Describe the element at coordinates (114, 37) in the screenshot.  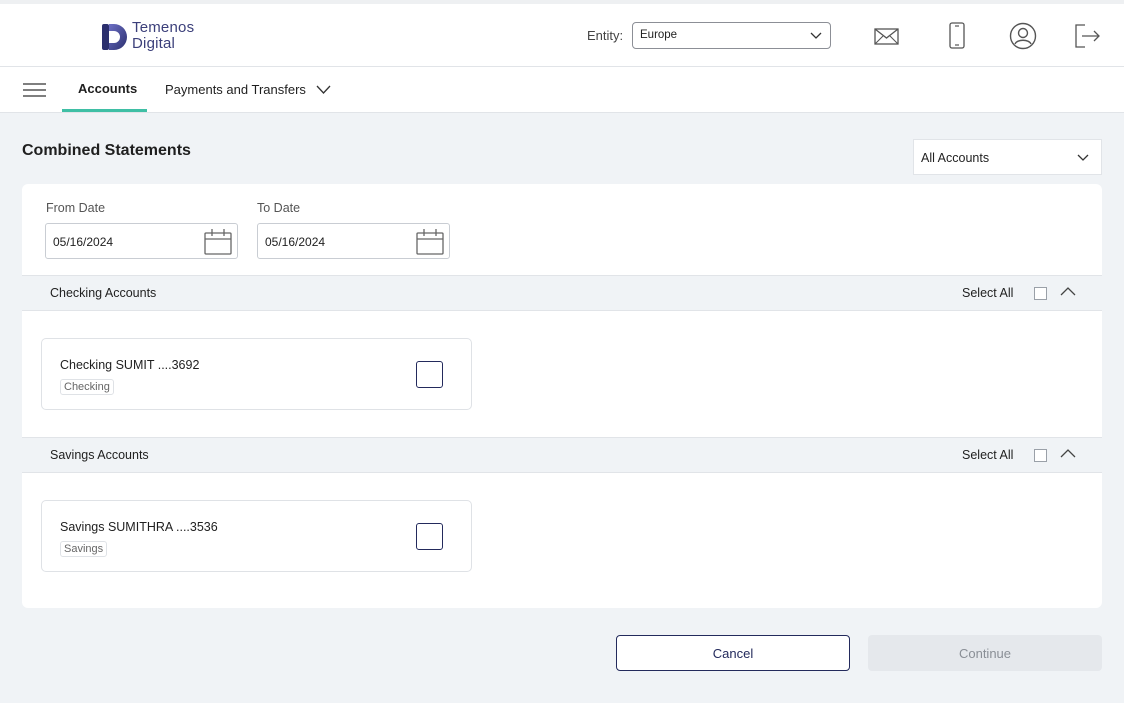
I see `temenos-logo-icon` at that location.